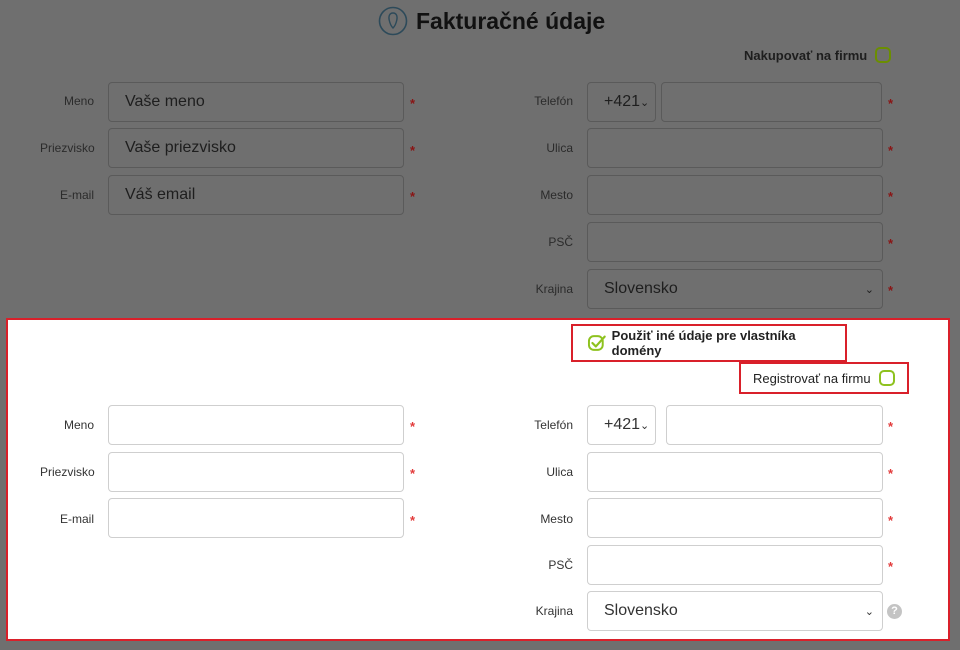 Image resolution: width=960 pixels, height=650 pixels. What do you see at coordinates (256, 148) in the screenshot?
I see `billing-surname-input: Vaše priezvisko` at bounding box center [256, 148].